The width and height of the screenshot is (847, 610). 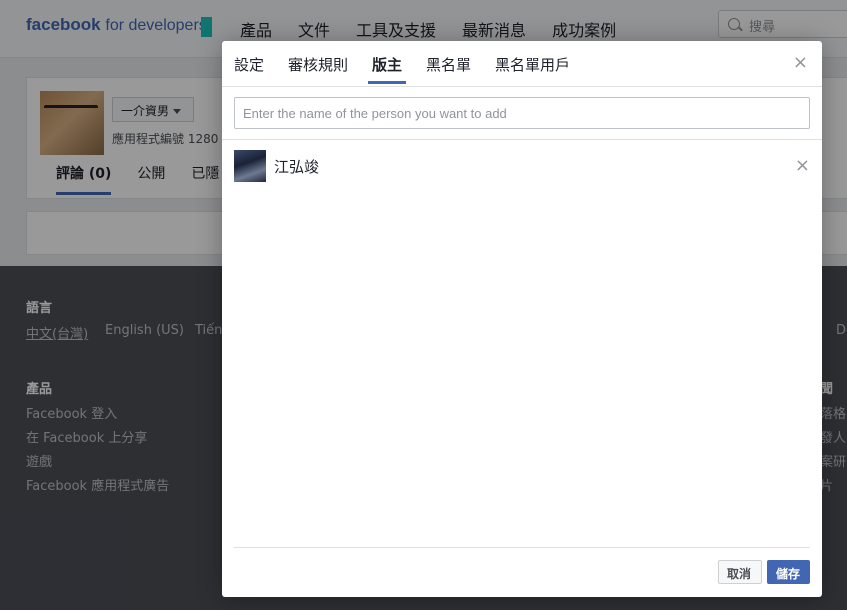 I want to click on active-tab-indicator, so click(x=387, y=82).